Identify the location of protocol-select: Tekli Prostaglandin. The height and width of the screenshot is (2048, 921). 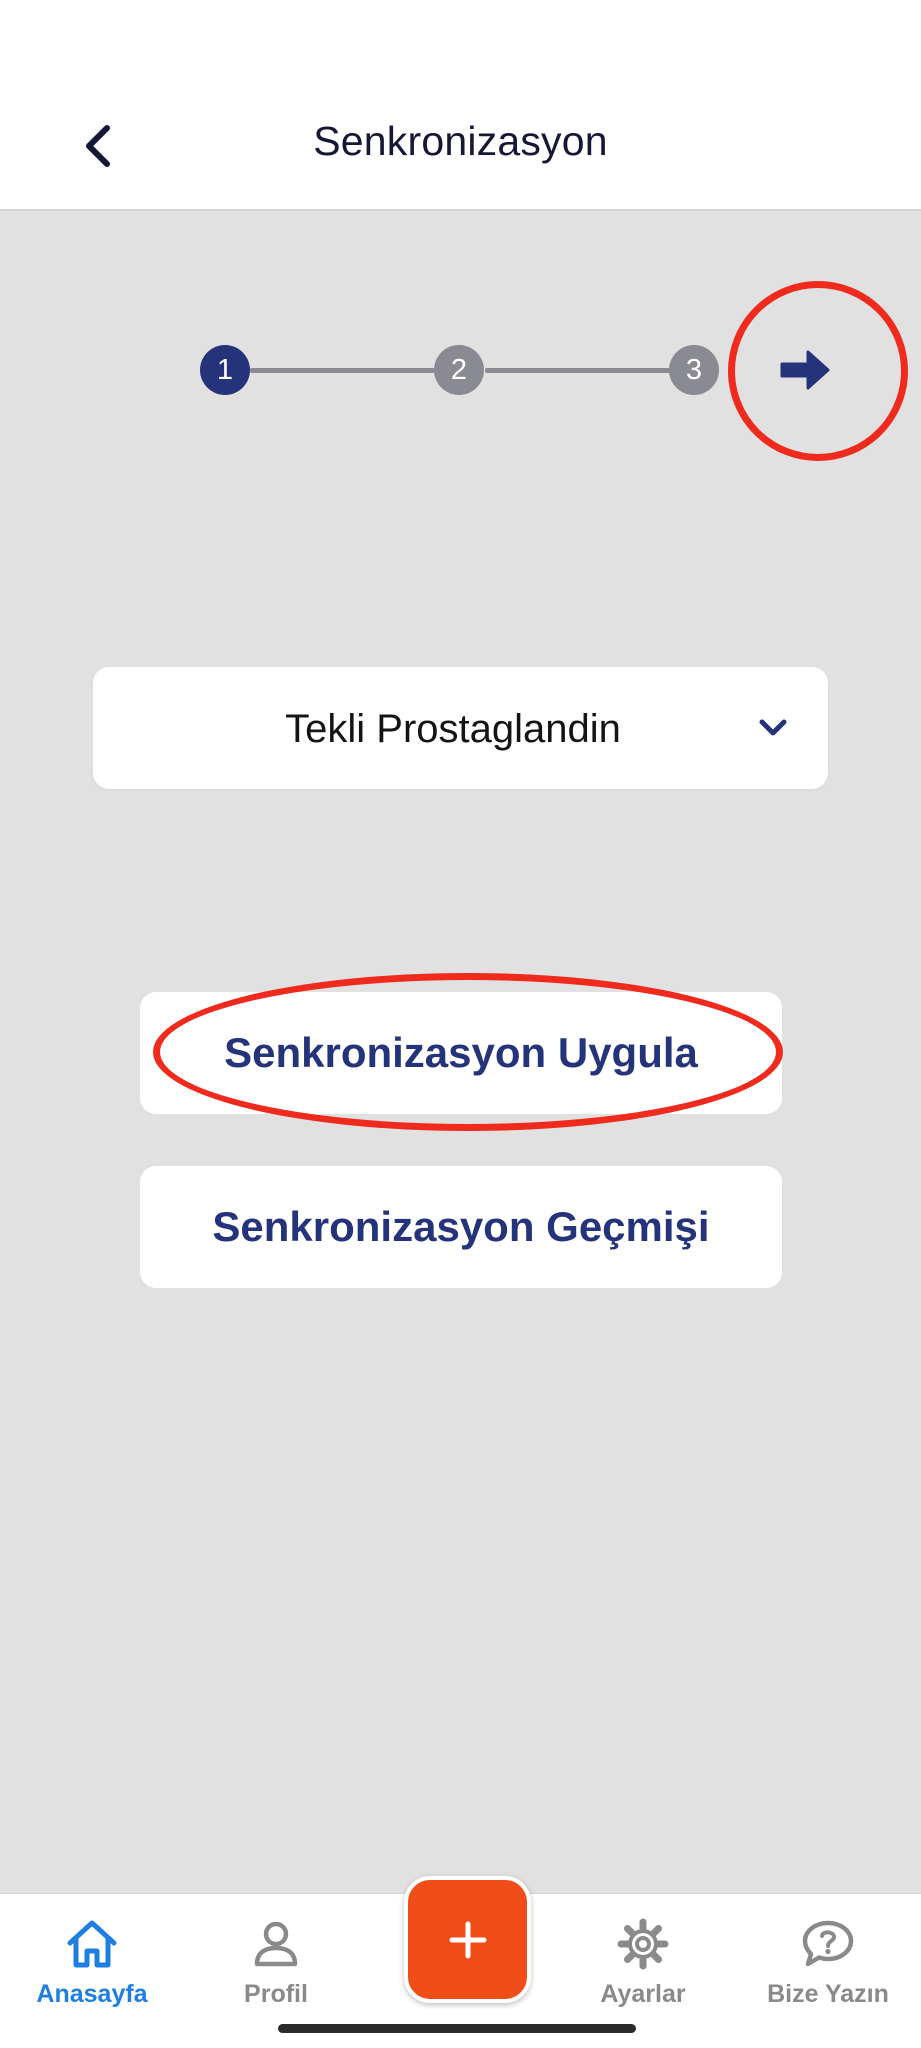
(460, 728).